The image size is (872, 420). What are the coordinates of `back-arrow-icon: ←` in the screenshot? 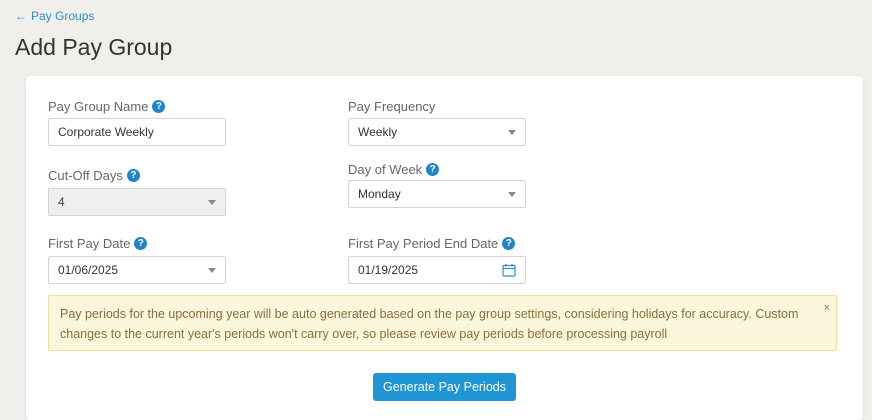 It's located at (21, 16).